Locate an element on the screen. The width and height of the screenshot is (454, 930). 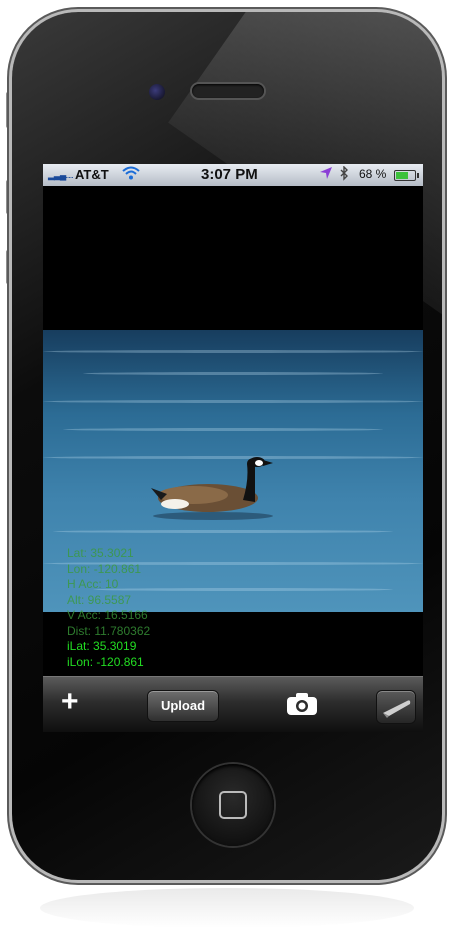
bluetooth-icon is located at coordinates (344, 174).